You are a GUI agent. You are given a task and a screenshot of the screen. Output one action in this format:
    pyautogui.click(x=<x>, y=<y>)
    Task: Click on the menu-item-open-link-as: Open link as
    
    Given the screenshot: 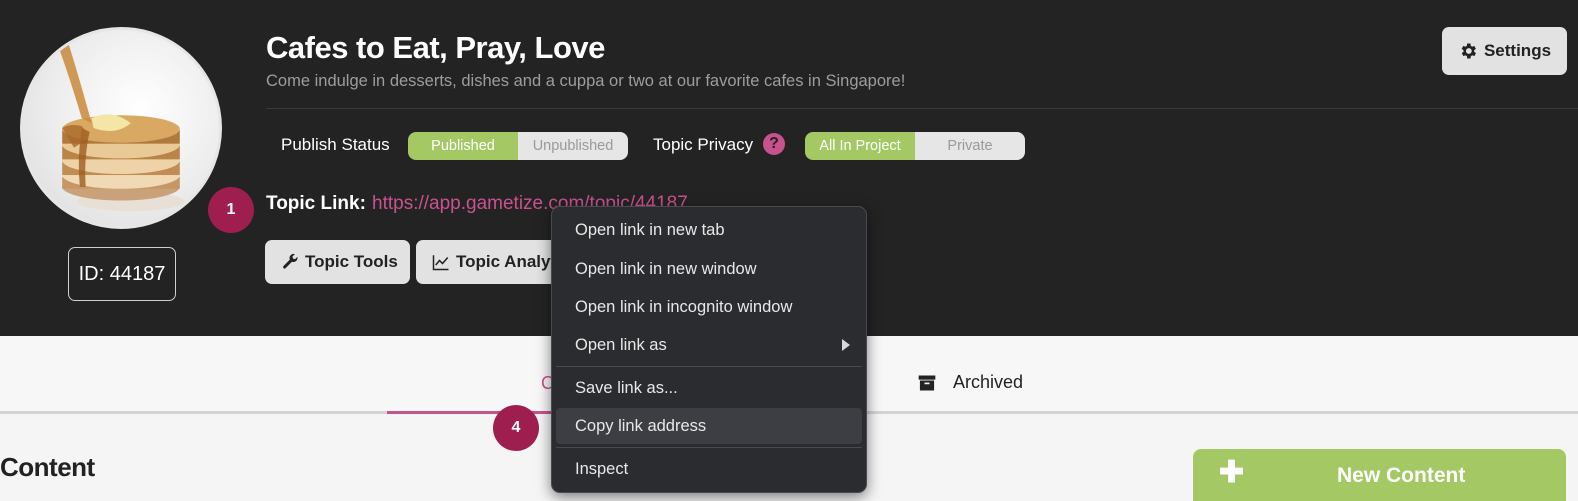 What is the action you would take?
    pyautogui.click(x=709, y=345)
    